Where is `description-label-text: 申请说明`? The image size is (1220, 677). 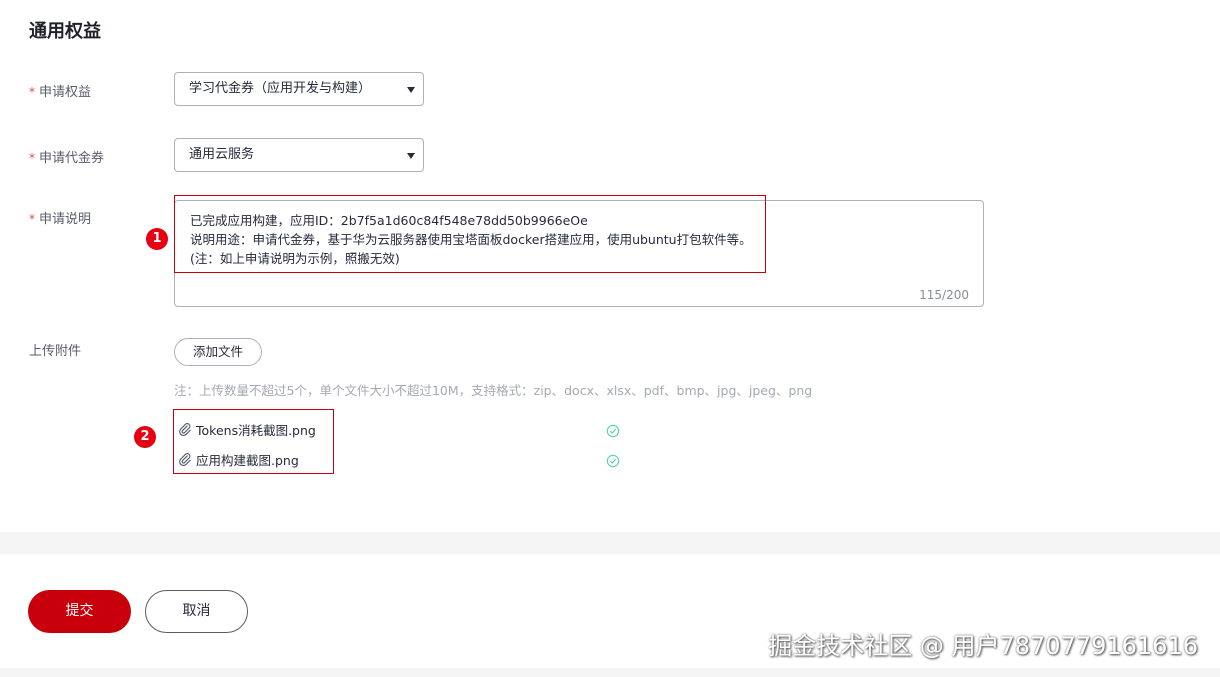 description-label-text: 申请说明 is located at coordinates (65, 219).